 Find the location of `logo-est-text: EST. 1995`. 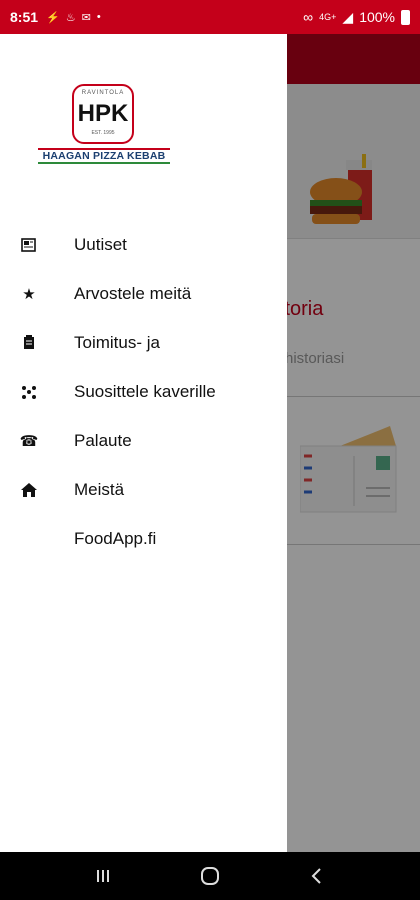

logo-est-text: EST. 1995 is located at coordinates (103, 133).